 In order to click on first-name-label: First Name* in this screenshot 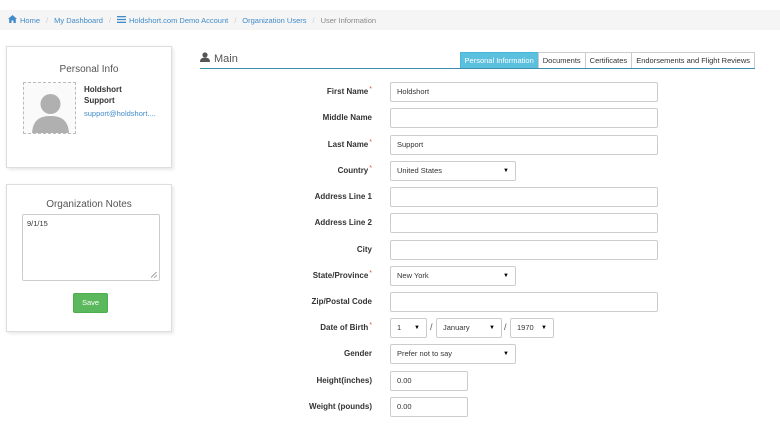, I will do `click(349, 91)`.